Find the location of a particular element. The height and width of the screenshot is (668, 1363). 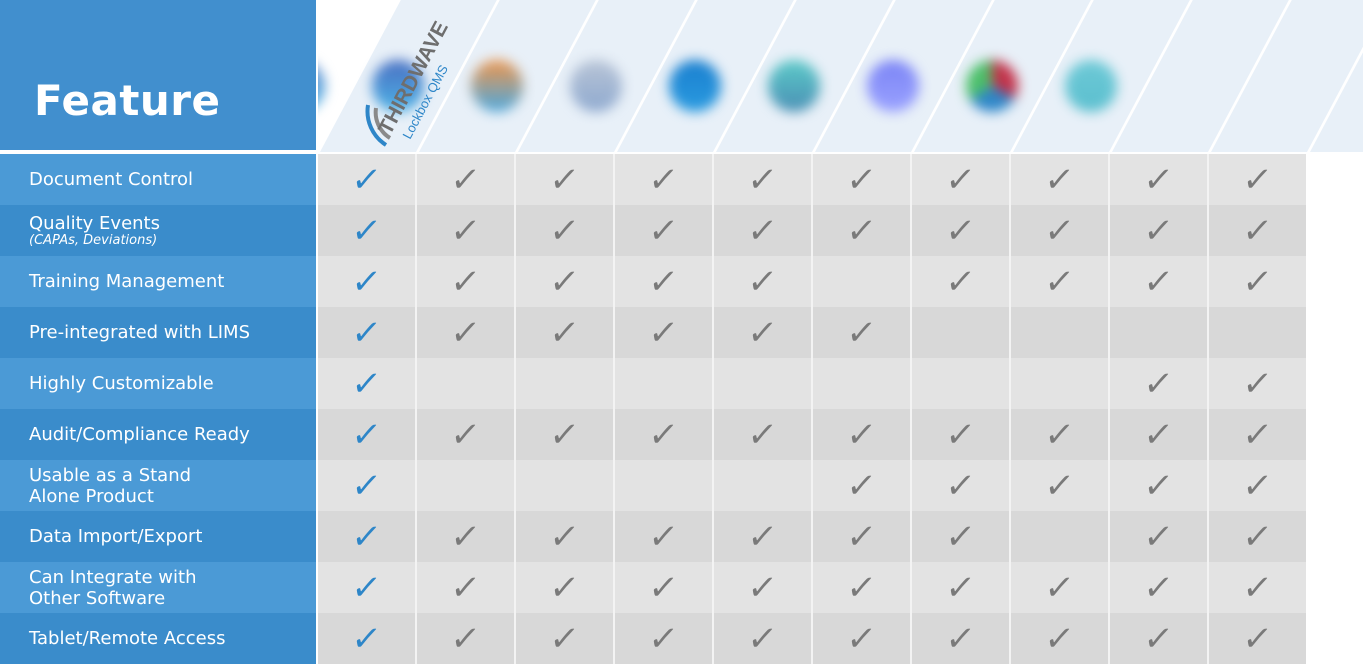

blurred-teal-wordmark-icon is located at coordinates (1091, 86).